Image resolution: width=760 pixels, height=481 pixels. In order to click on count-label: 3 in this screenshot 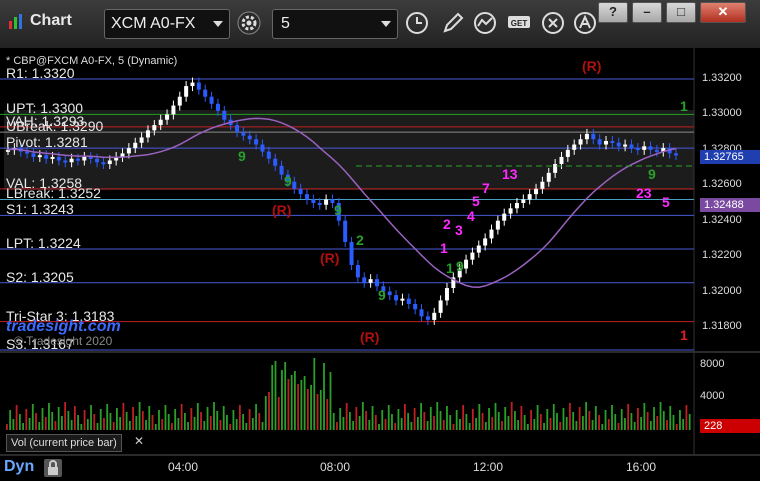, I will do `click(459, 230)`.